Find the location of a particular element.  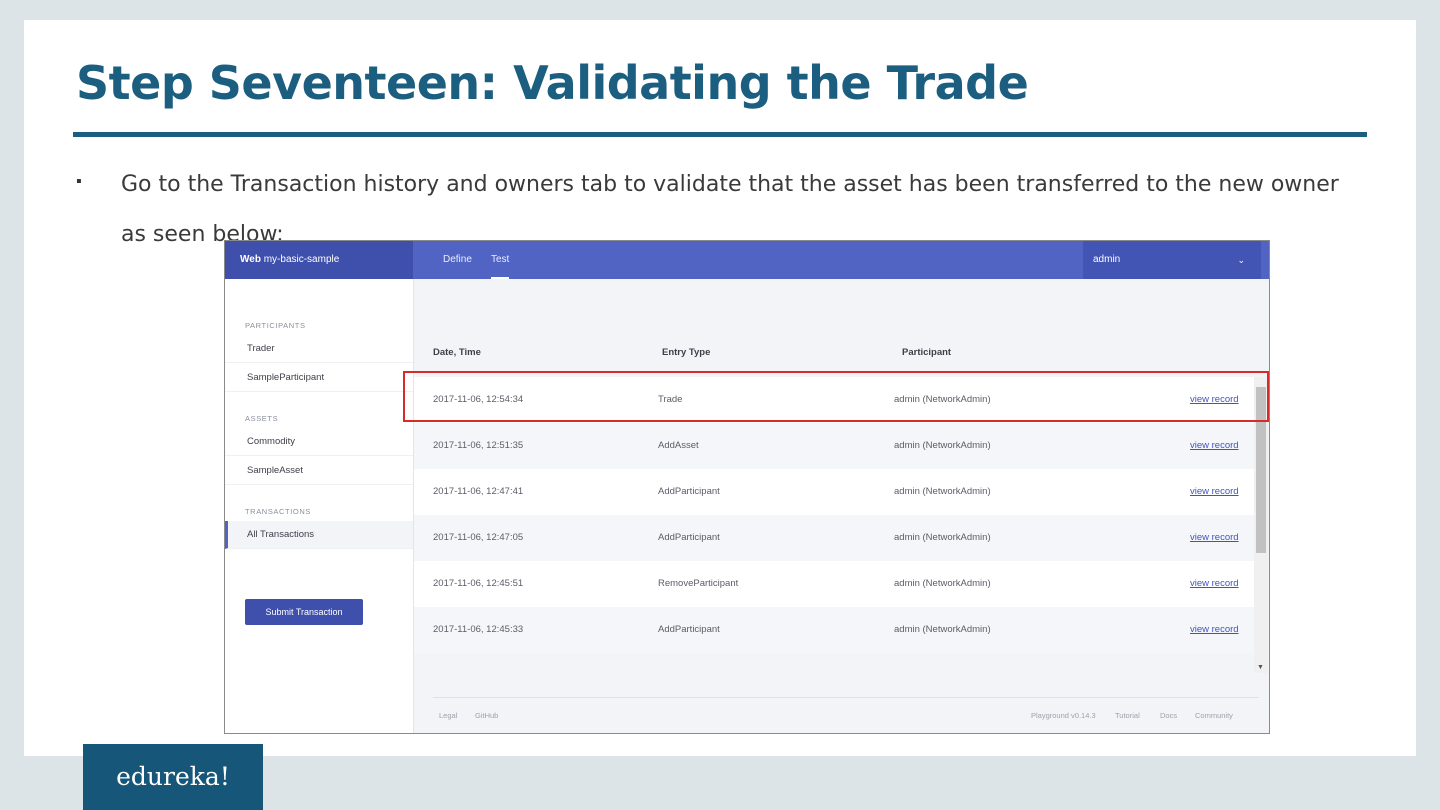

footer-link-docs: Docs is located at coordinates (1168, 715).